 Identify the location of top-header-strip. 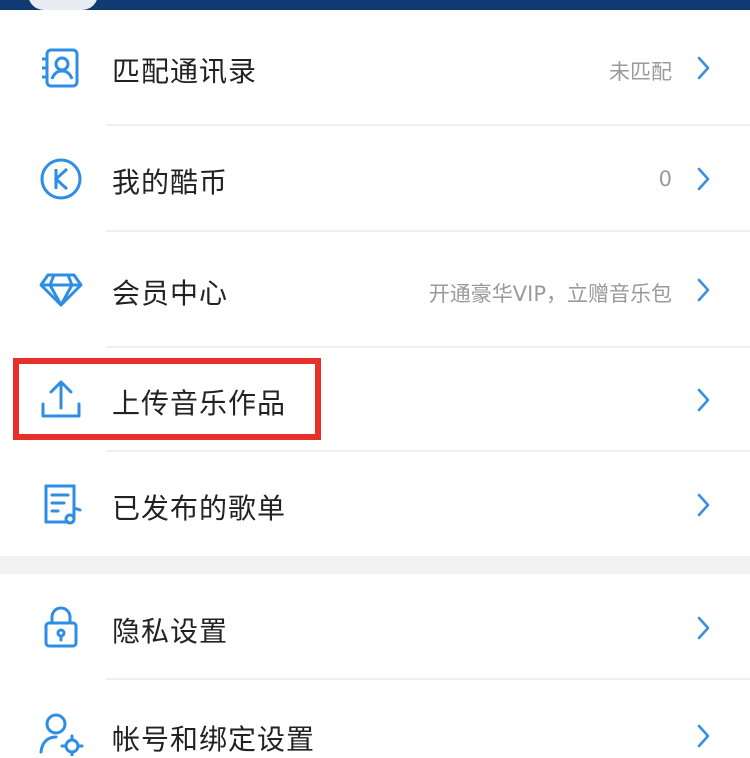
(375, 5).